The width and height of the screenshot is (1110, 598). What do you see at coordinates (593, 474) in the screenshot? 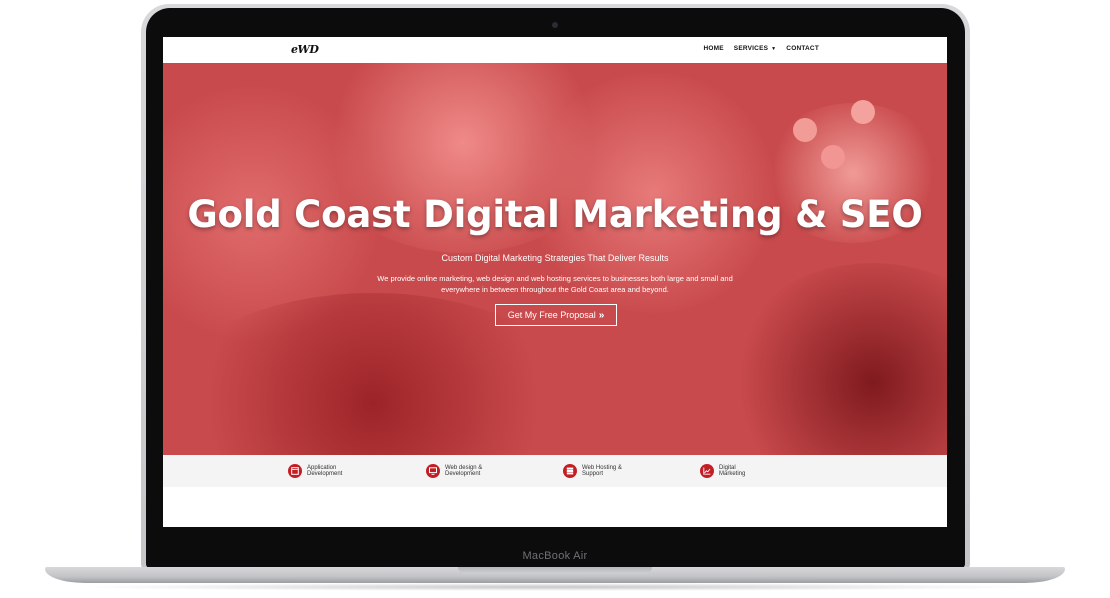
I see `feature-label-line: Support` at bounding box center [593, 474].